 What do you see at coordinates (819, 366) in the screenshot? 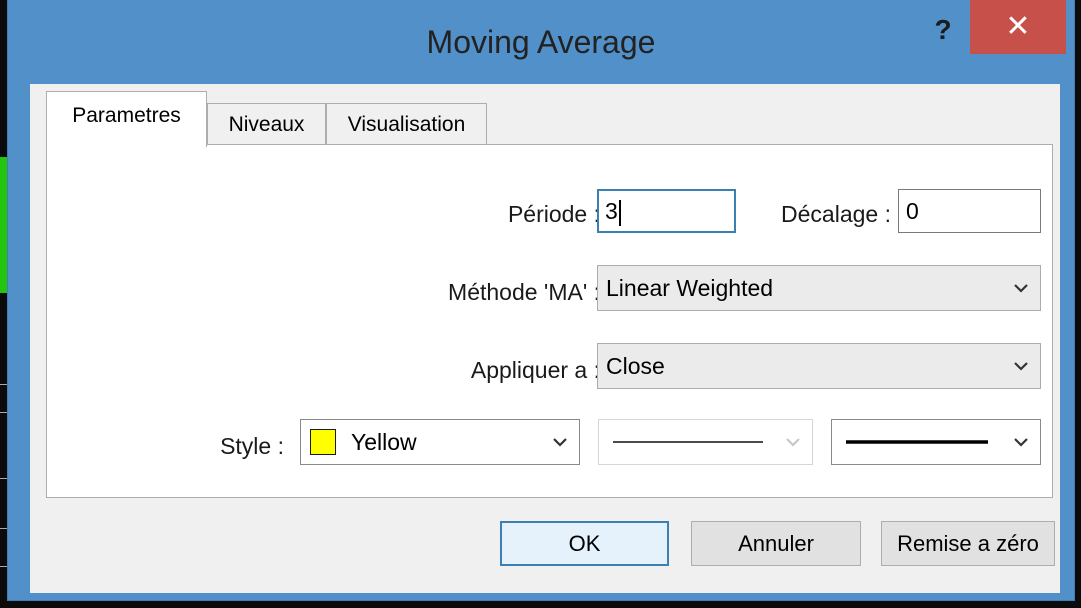
I see `apply-select: Close` at bounding box center [819, 366].